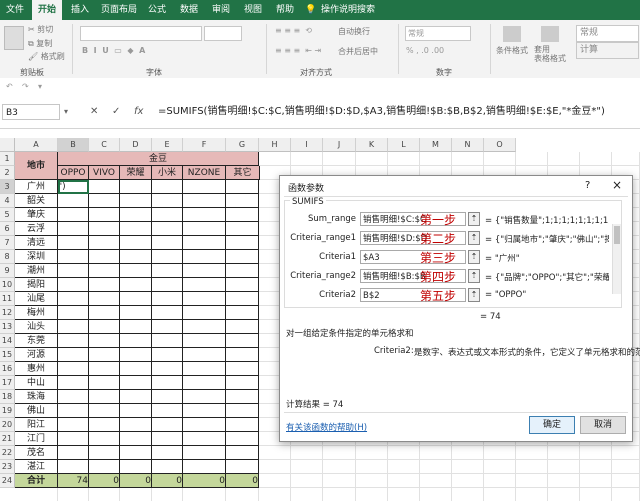  What do you see at coordinates (607, 50) in the screenshot?
I see `style-calculation: 计算` at bounding box center [607, 50].